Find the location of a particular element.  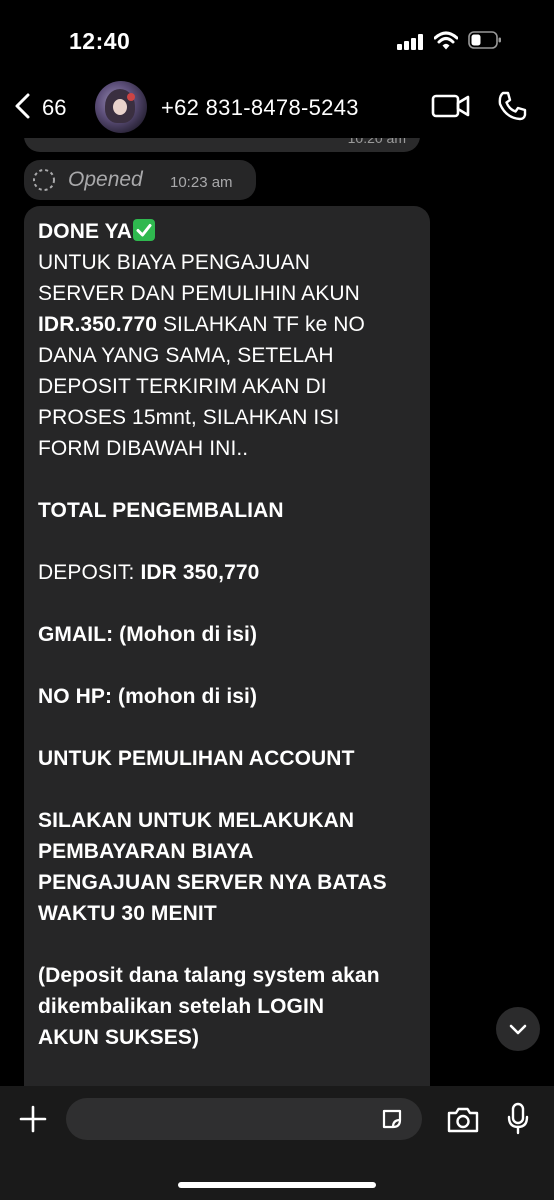

scroll-to-bottom-button is located at coordinates (518, 1029).